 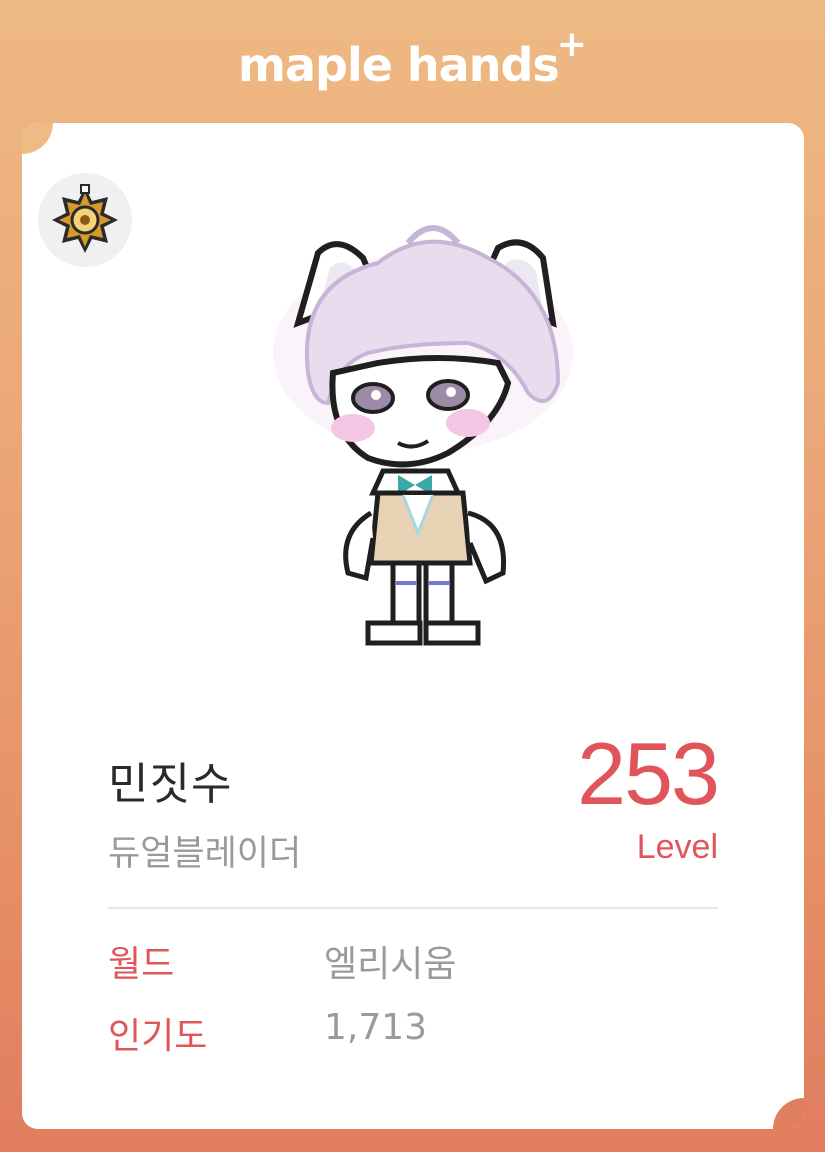 I want to click on app-logo: maple hands+, so click(x=412, y=62).